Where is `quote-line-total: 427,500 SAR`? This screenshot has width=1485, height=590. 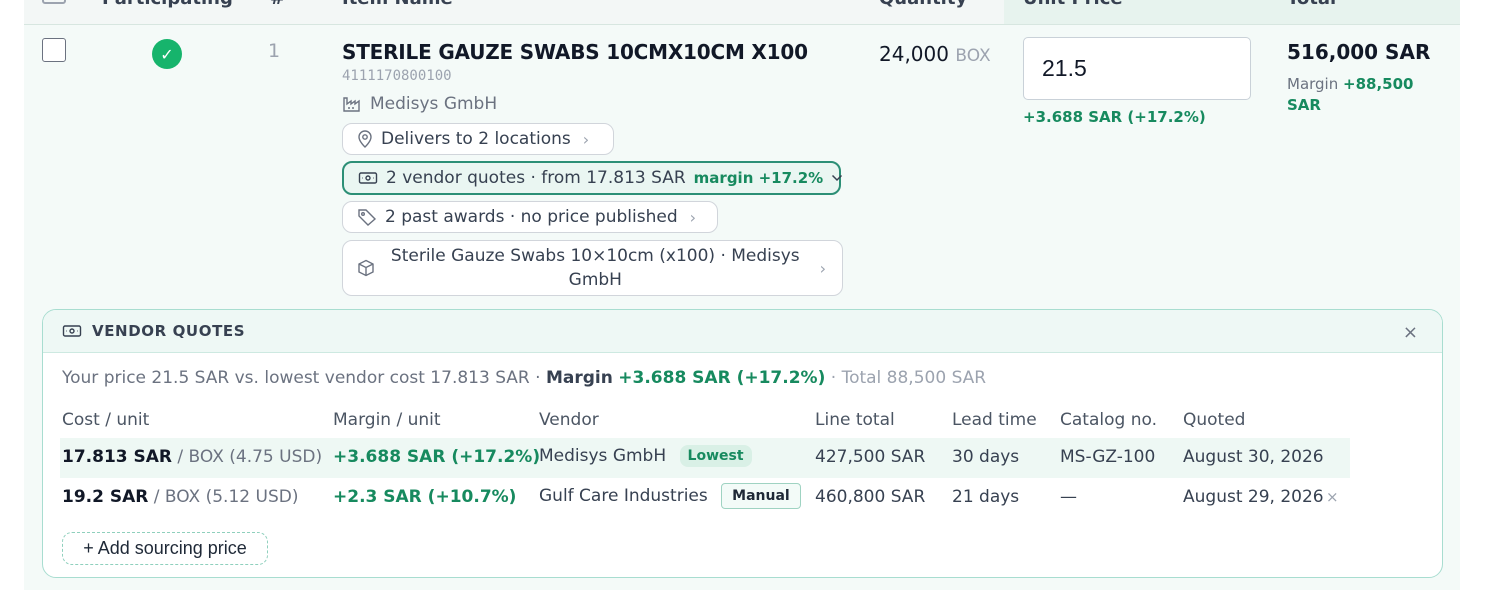
quote-line-total: 427,500 SAR is located at coordinates (870, 457).